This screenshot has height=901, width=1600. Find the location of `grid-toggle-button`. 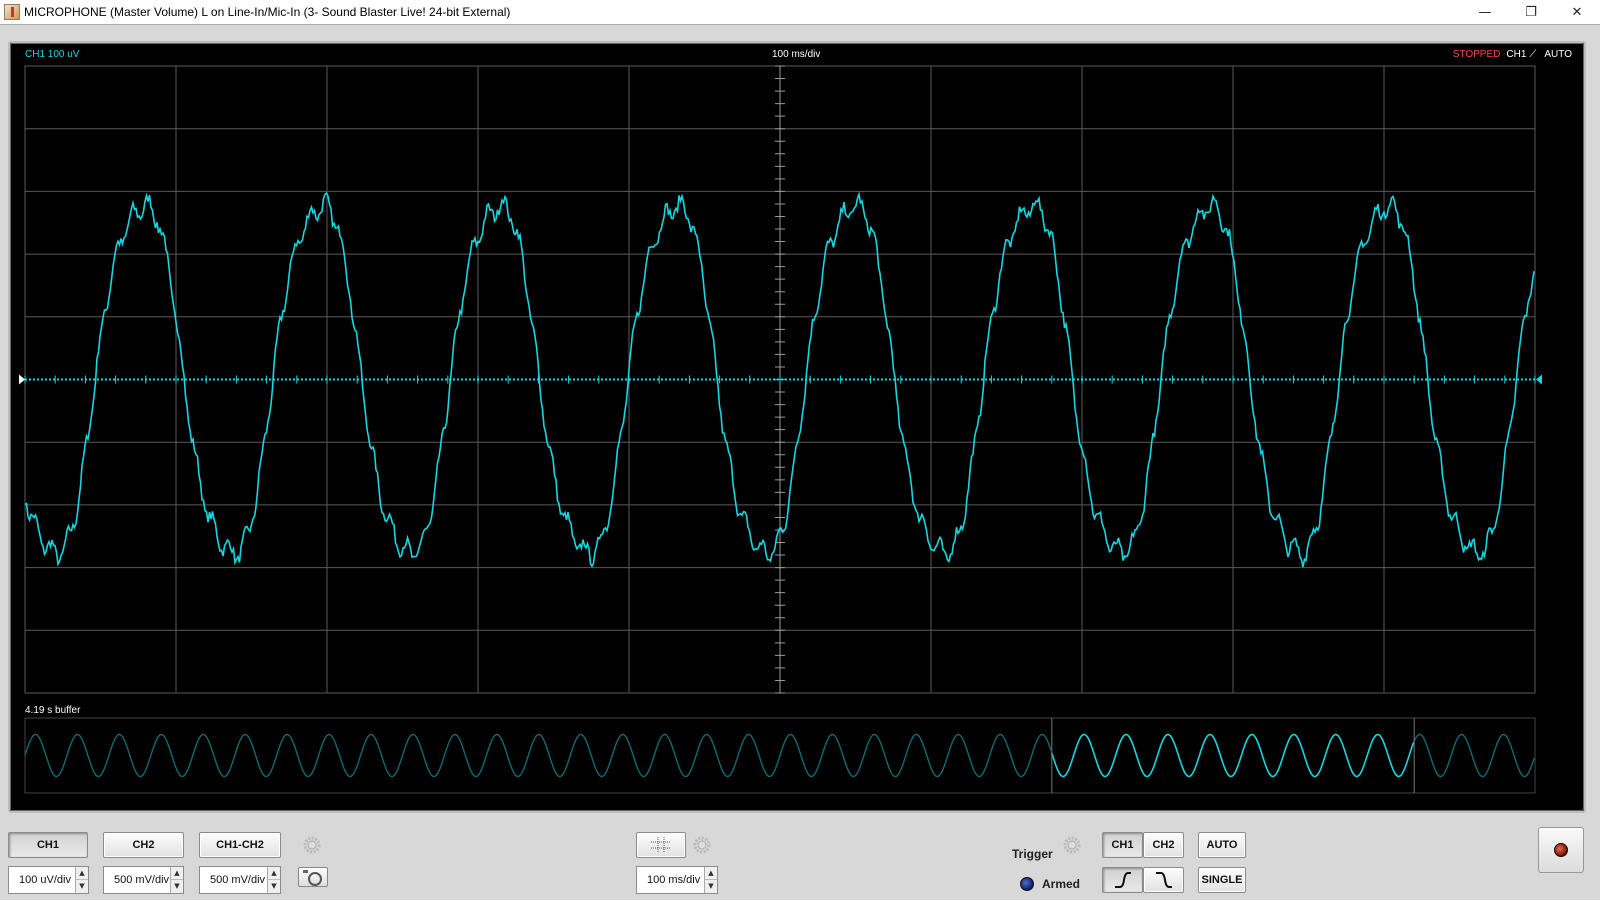

grid-toggle-button is located at coordinates (661, 845).